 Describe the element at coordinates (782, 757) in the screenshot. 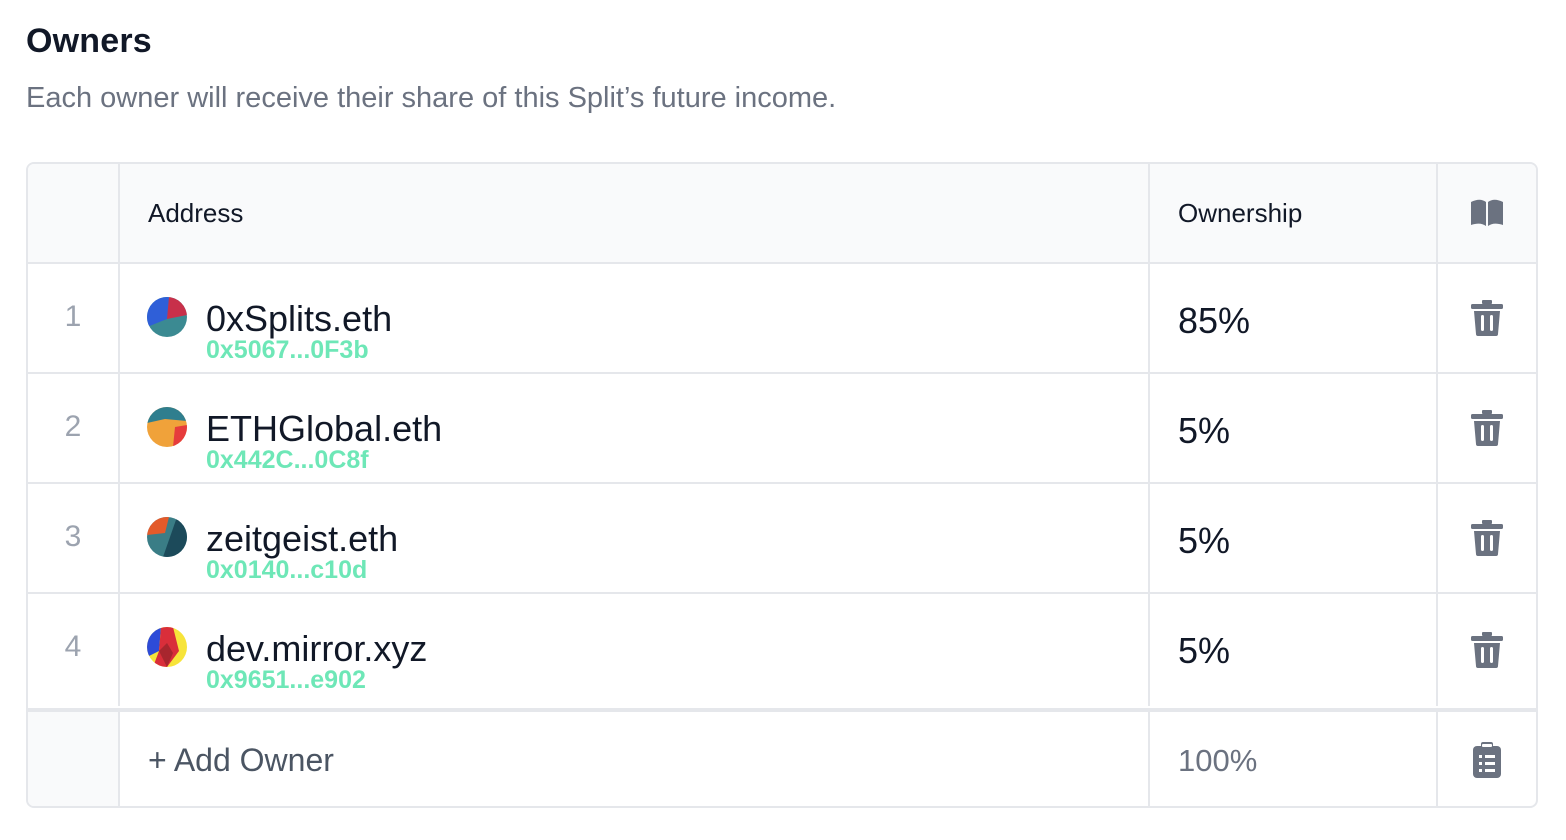

I see `table-footer: + Add Owner 100%` at that location.